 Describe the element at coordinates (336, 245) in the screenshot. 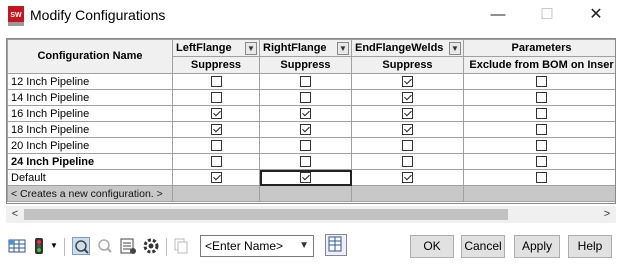

I see `table-layout-icon` at that location.